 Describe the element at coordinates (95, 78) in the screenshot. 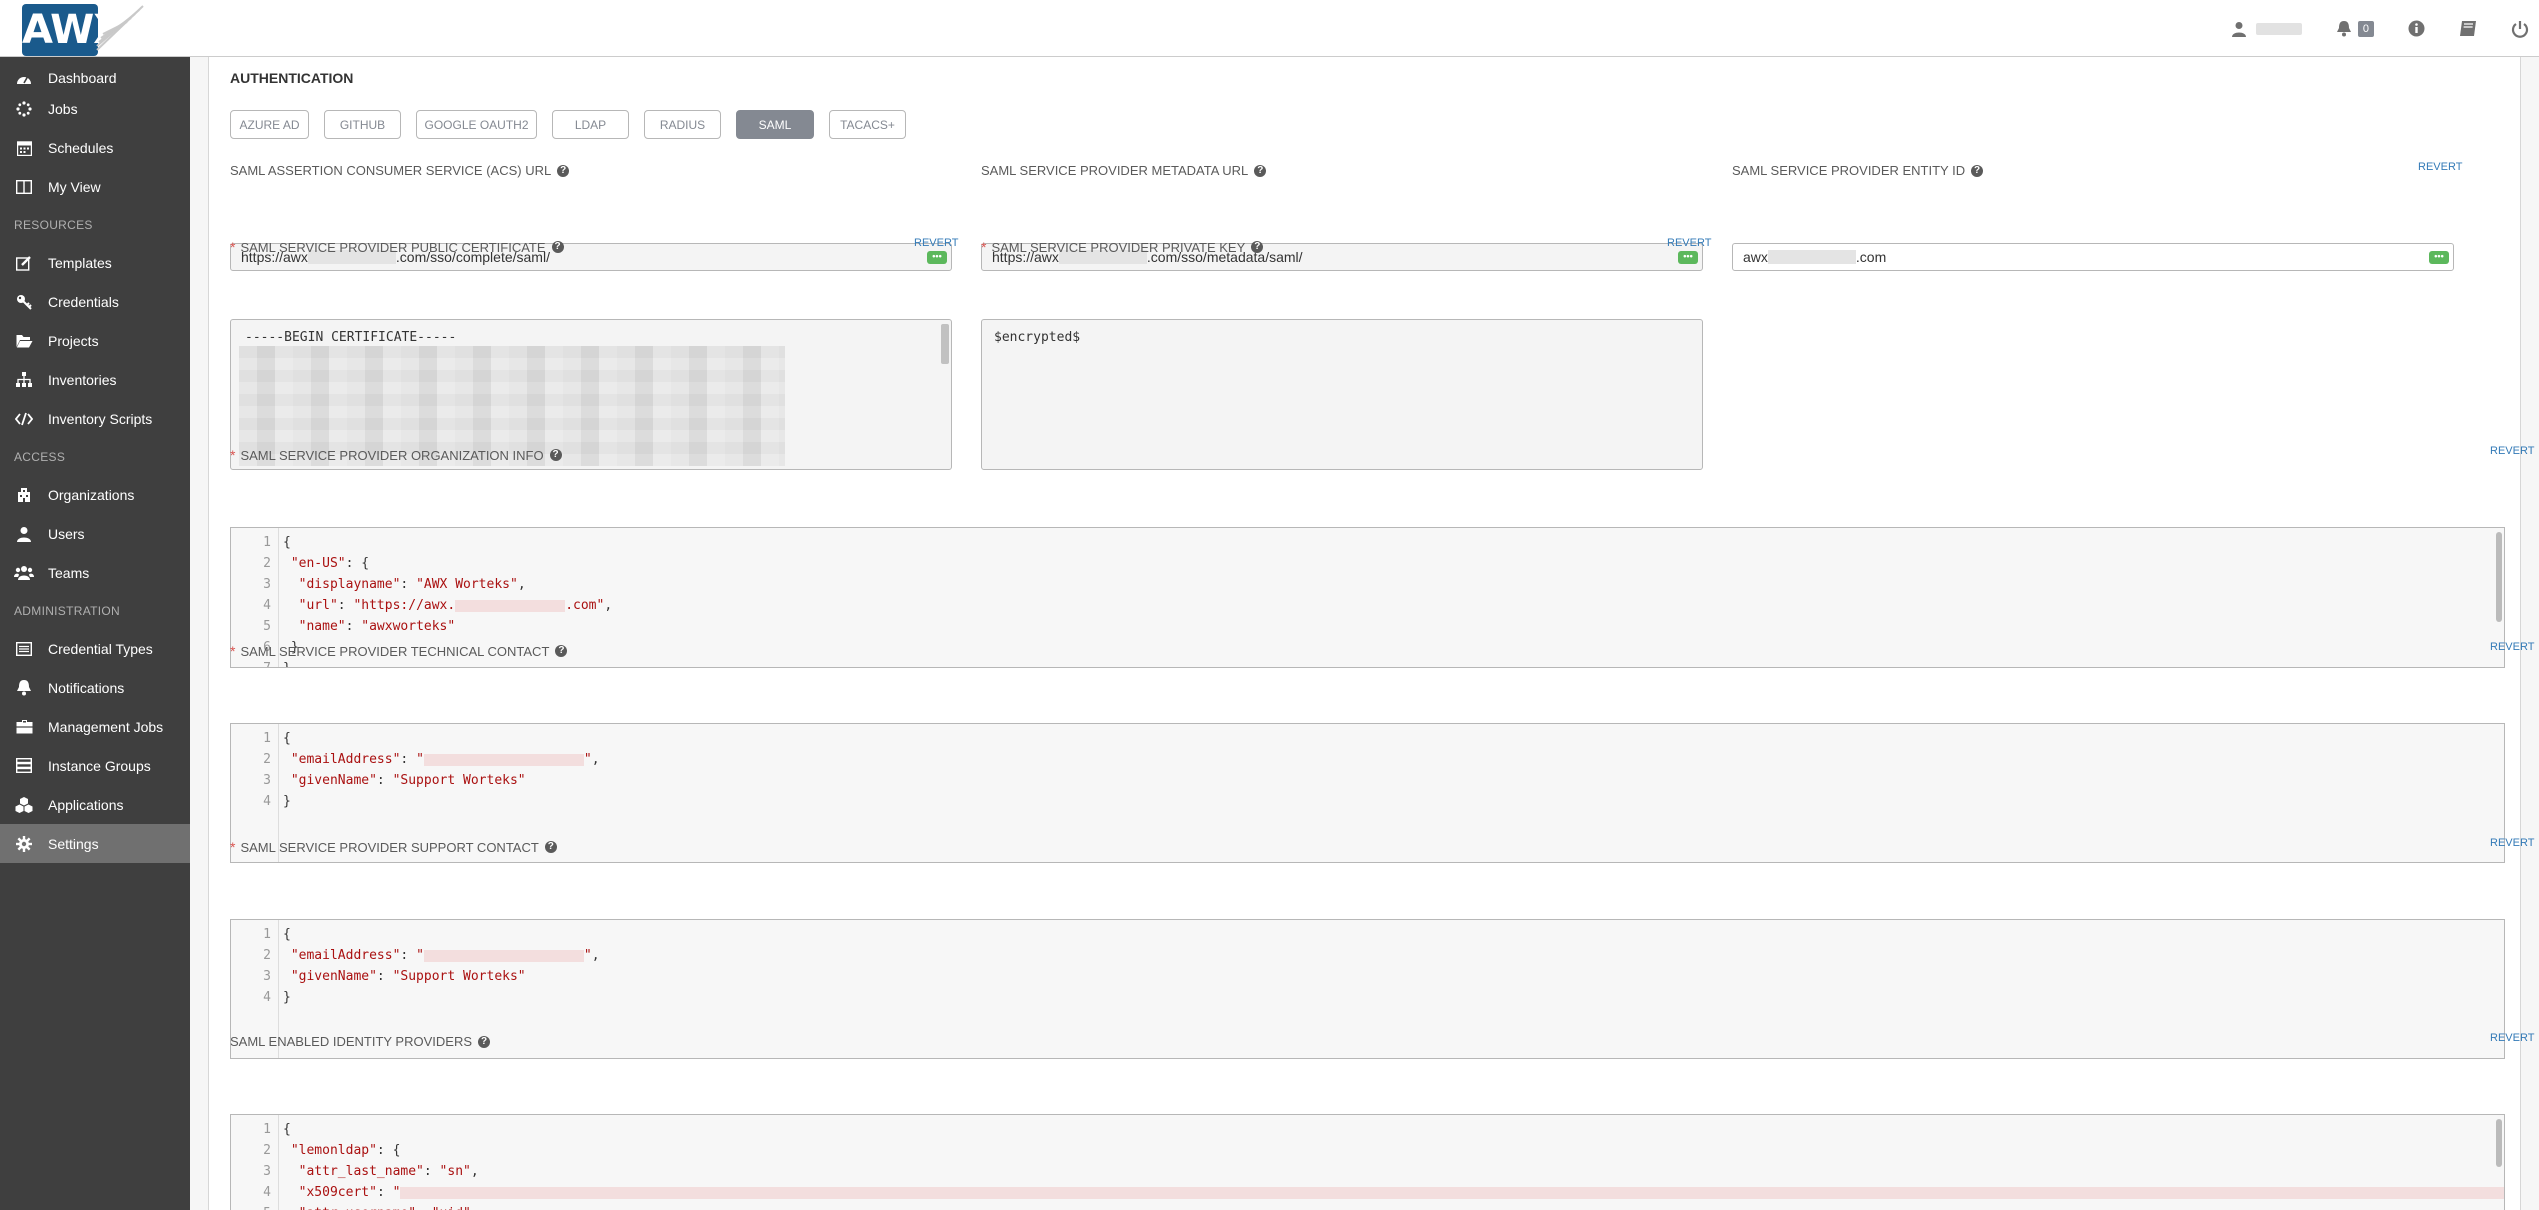

I see `sidebar-item-dashboard: Dashboard` at that location.